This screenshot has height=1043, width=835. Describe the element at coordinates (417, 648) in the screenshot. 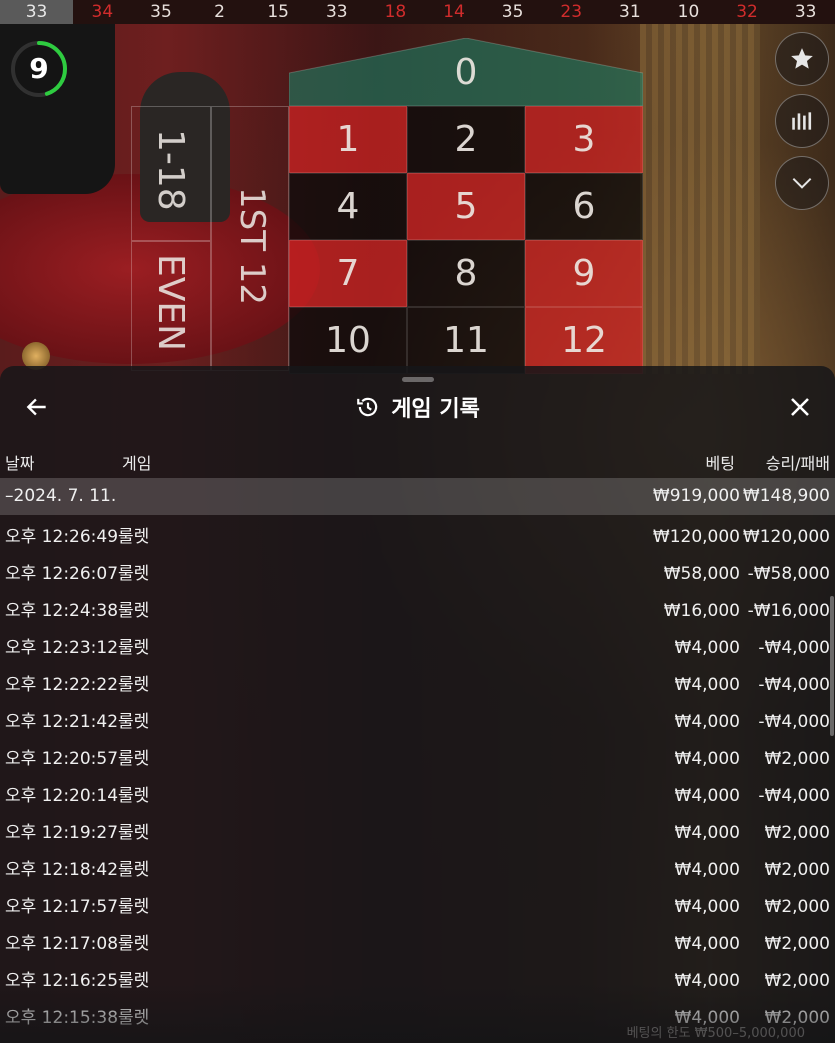

I see `history-row: 오후 12:23:12 룰렛 ₩4,000 -₩4,000` at that location.